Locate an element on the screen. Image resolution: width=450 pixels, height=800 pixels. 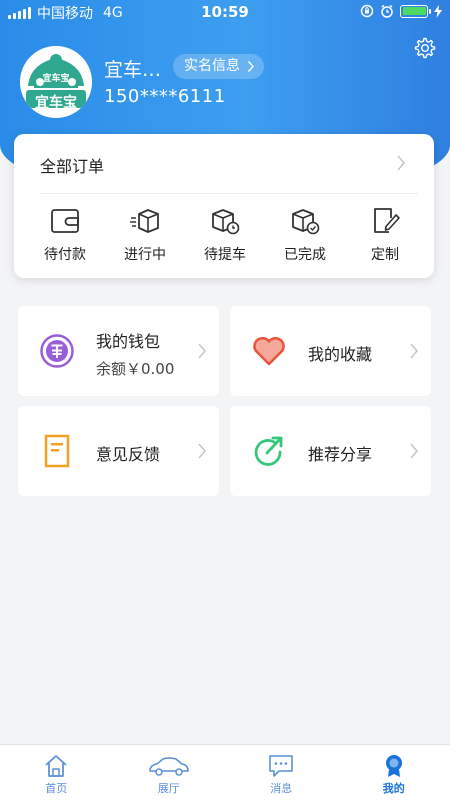
wallet-coin-icon is located at coordinates (57, 351).